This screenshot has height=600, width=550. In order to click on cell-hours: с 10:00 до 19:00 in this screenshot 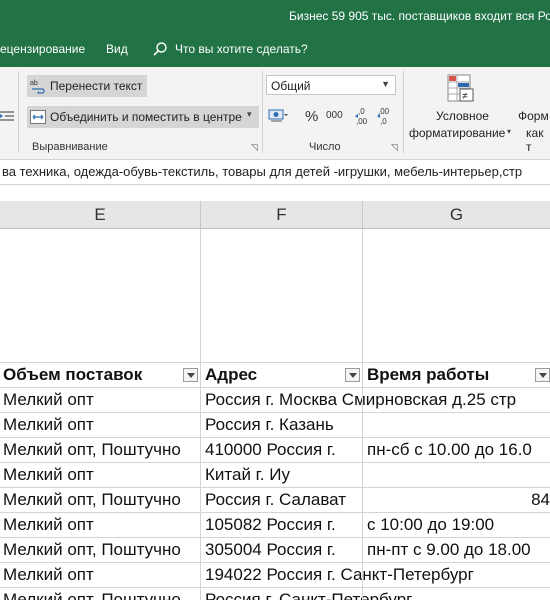, I will do `click(458, 525)`.